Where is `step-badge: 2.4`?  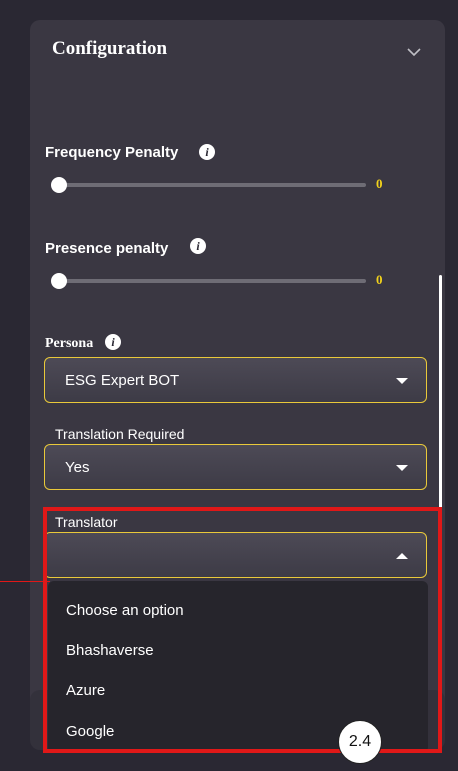 step-badge: 2.4 is located at coordinates (360, 742).